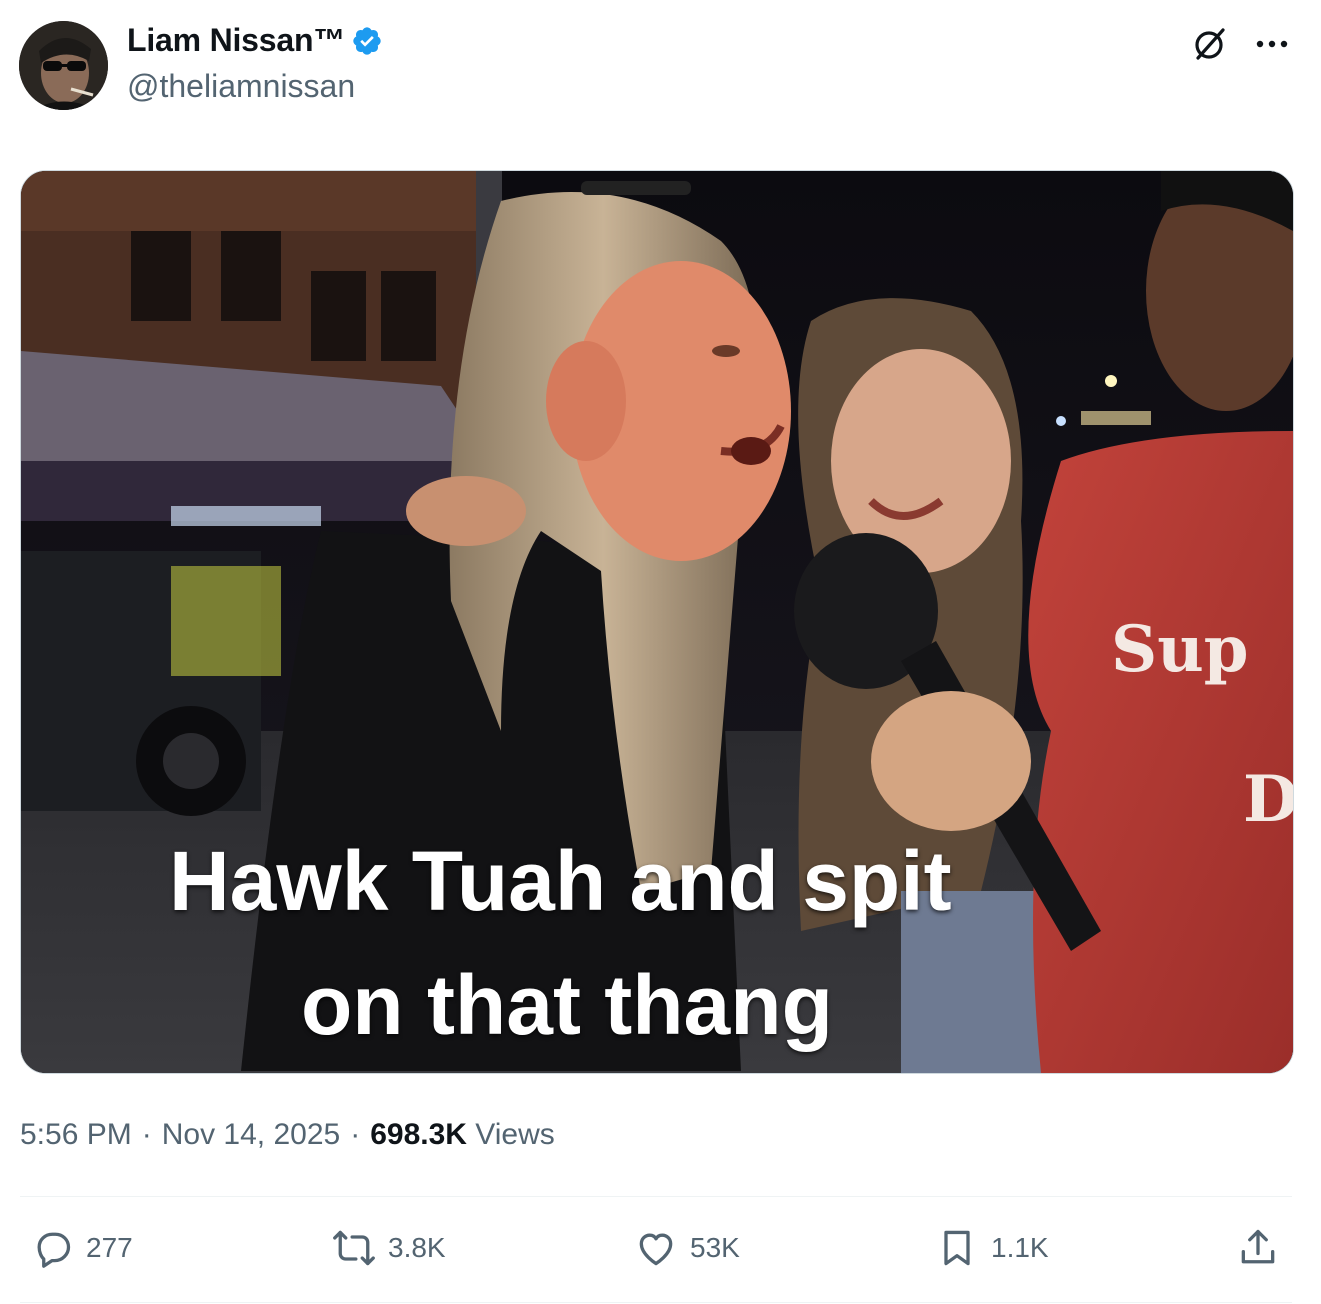 The image size is (1321, 1304). What do you see at coordinates (236, 40) in the screenshot?
I see `display-name: Liam Nissan™` at bounding box center [236, 40].